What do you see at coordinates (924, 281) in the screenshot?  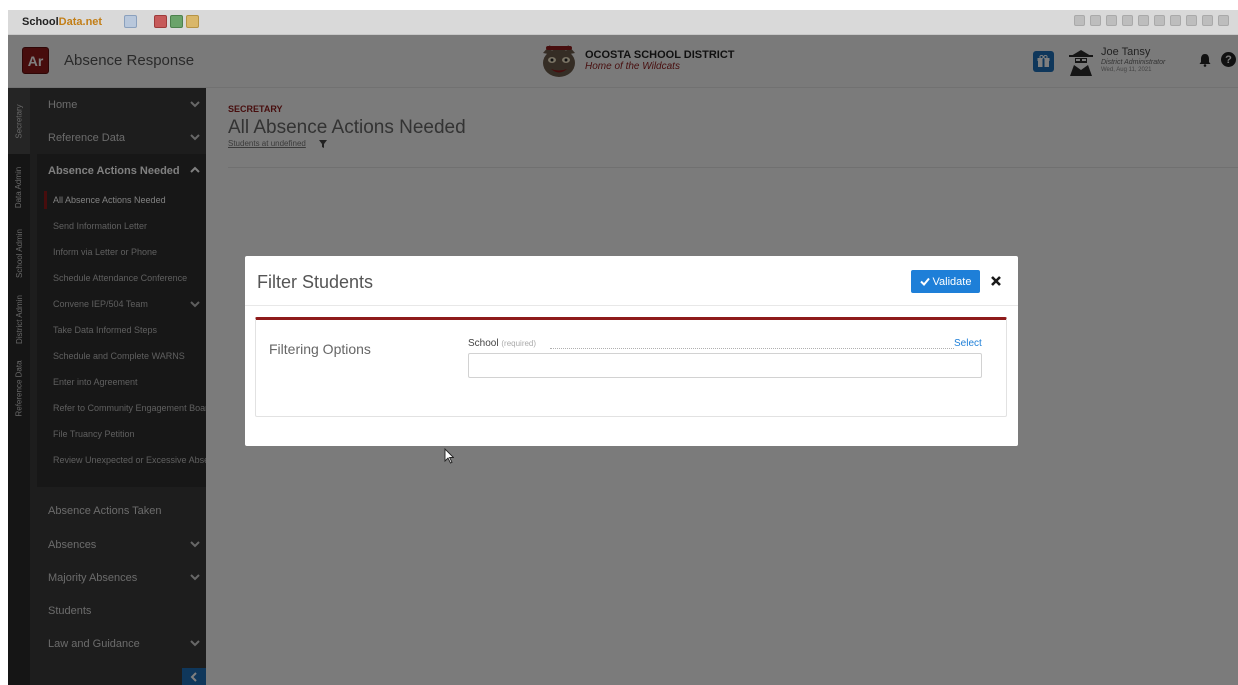 I see `check-icon` at bounding box center [924, 281].